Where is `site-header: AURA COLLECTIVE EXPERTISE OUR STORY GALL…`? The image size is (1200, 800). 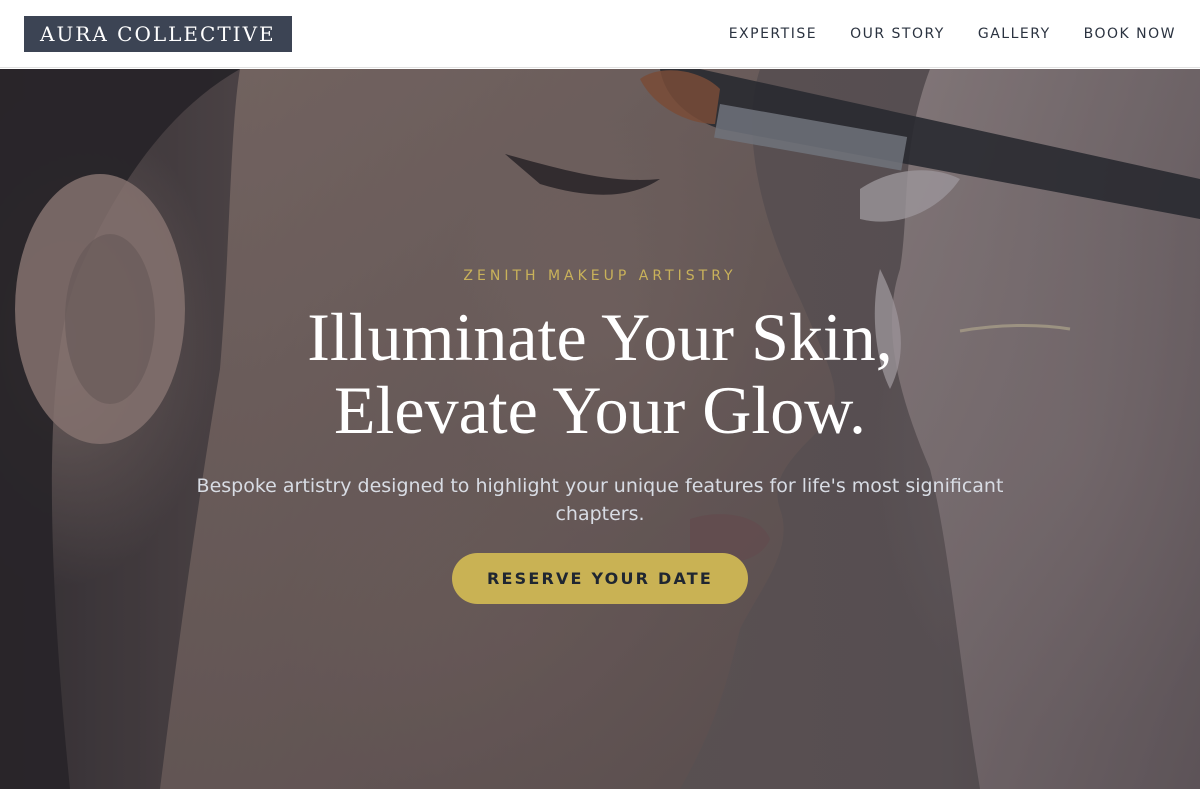
site-header: AURA COLLECTIVE EXPERTISE OUR STORY GALL… is located at coordinates (600, 34).